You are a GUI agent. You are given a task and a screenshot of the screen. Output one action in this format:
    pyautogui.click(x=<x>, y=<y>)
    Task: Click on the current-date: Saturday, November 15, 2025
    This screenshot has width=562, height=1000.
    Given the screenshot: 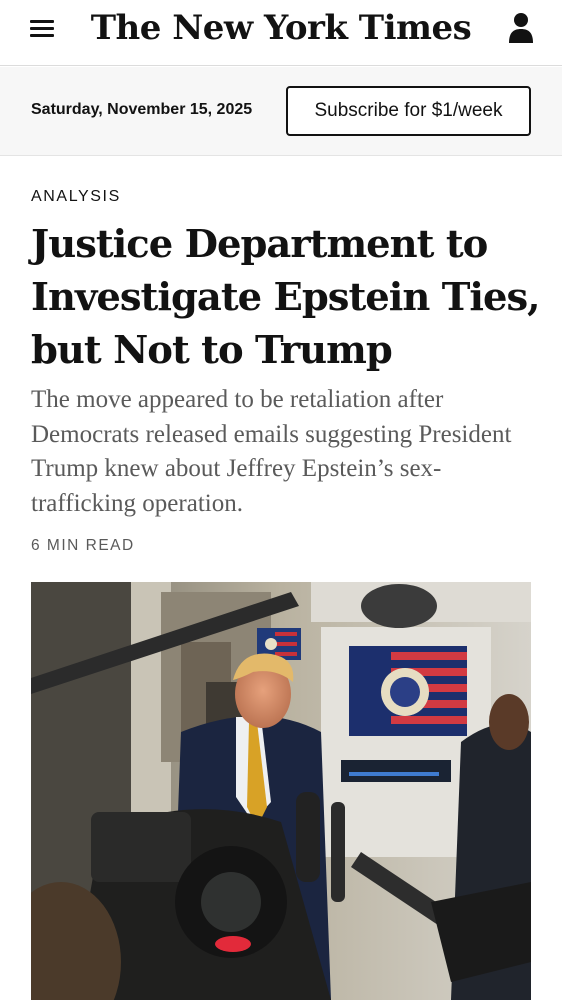 What is the action you would take?
    pyautogui.click(x=142, y=109)
    